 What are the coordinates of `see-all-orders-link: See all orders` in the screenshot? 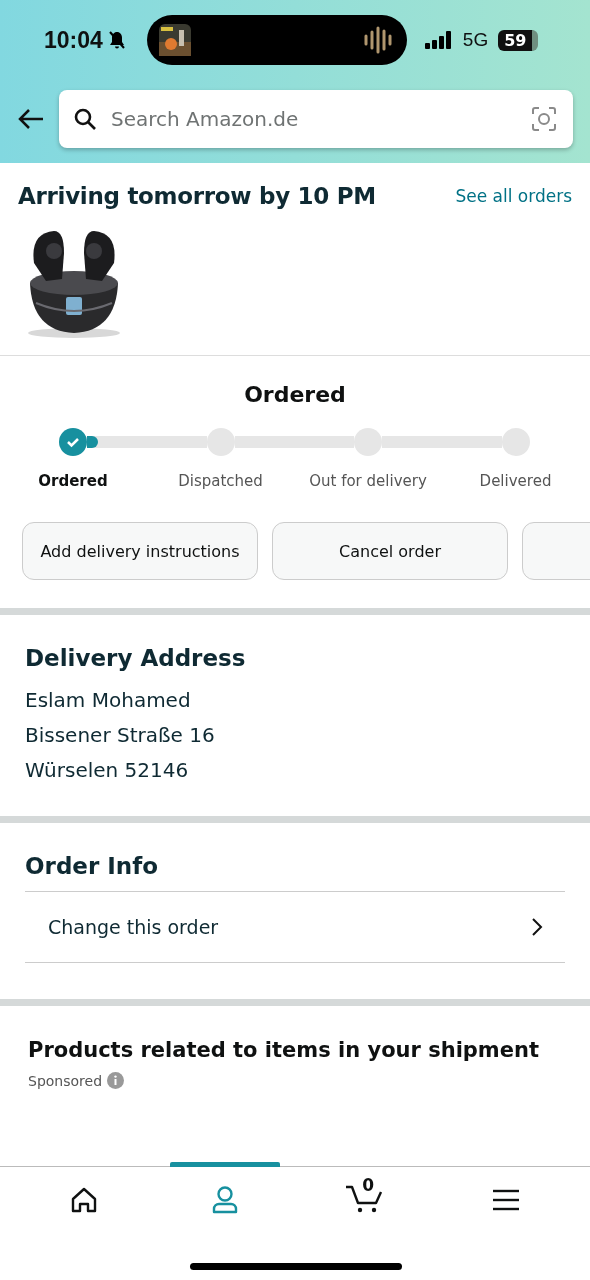 It's located at (513, 196).